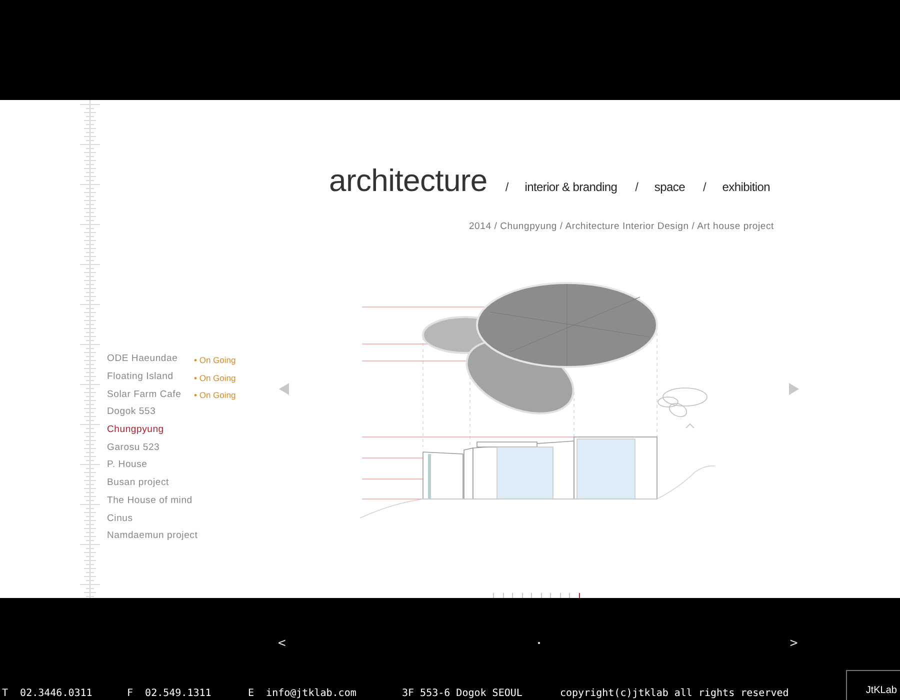 The width and height of the screenshot is (900, 700). What do you see at coordinates (282, 643) in the screenshot?
I see `previous-button: <` at bounding box center [282, 643].